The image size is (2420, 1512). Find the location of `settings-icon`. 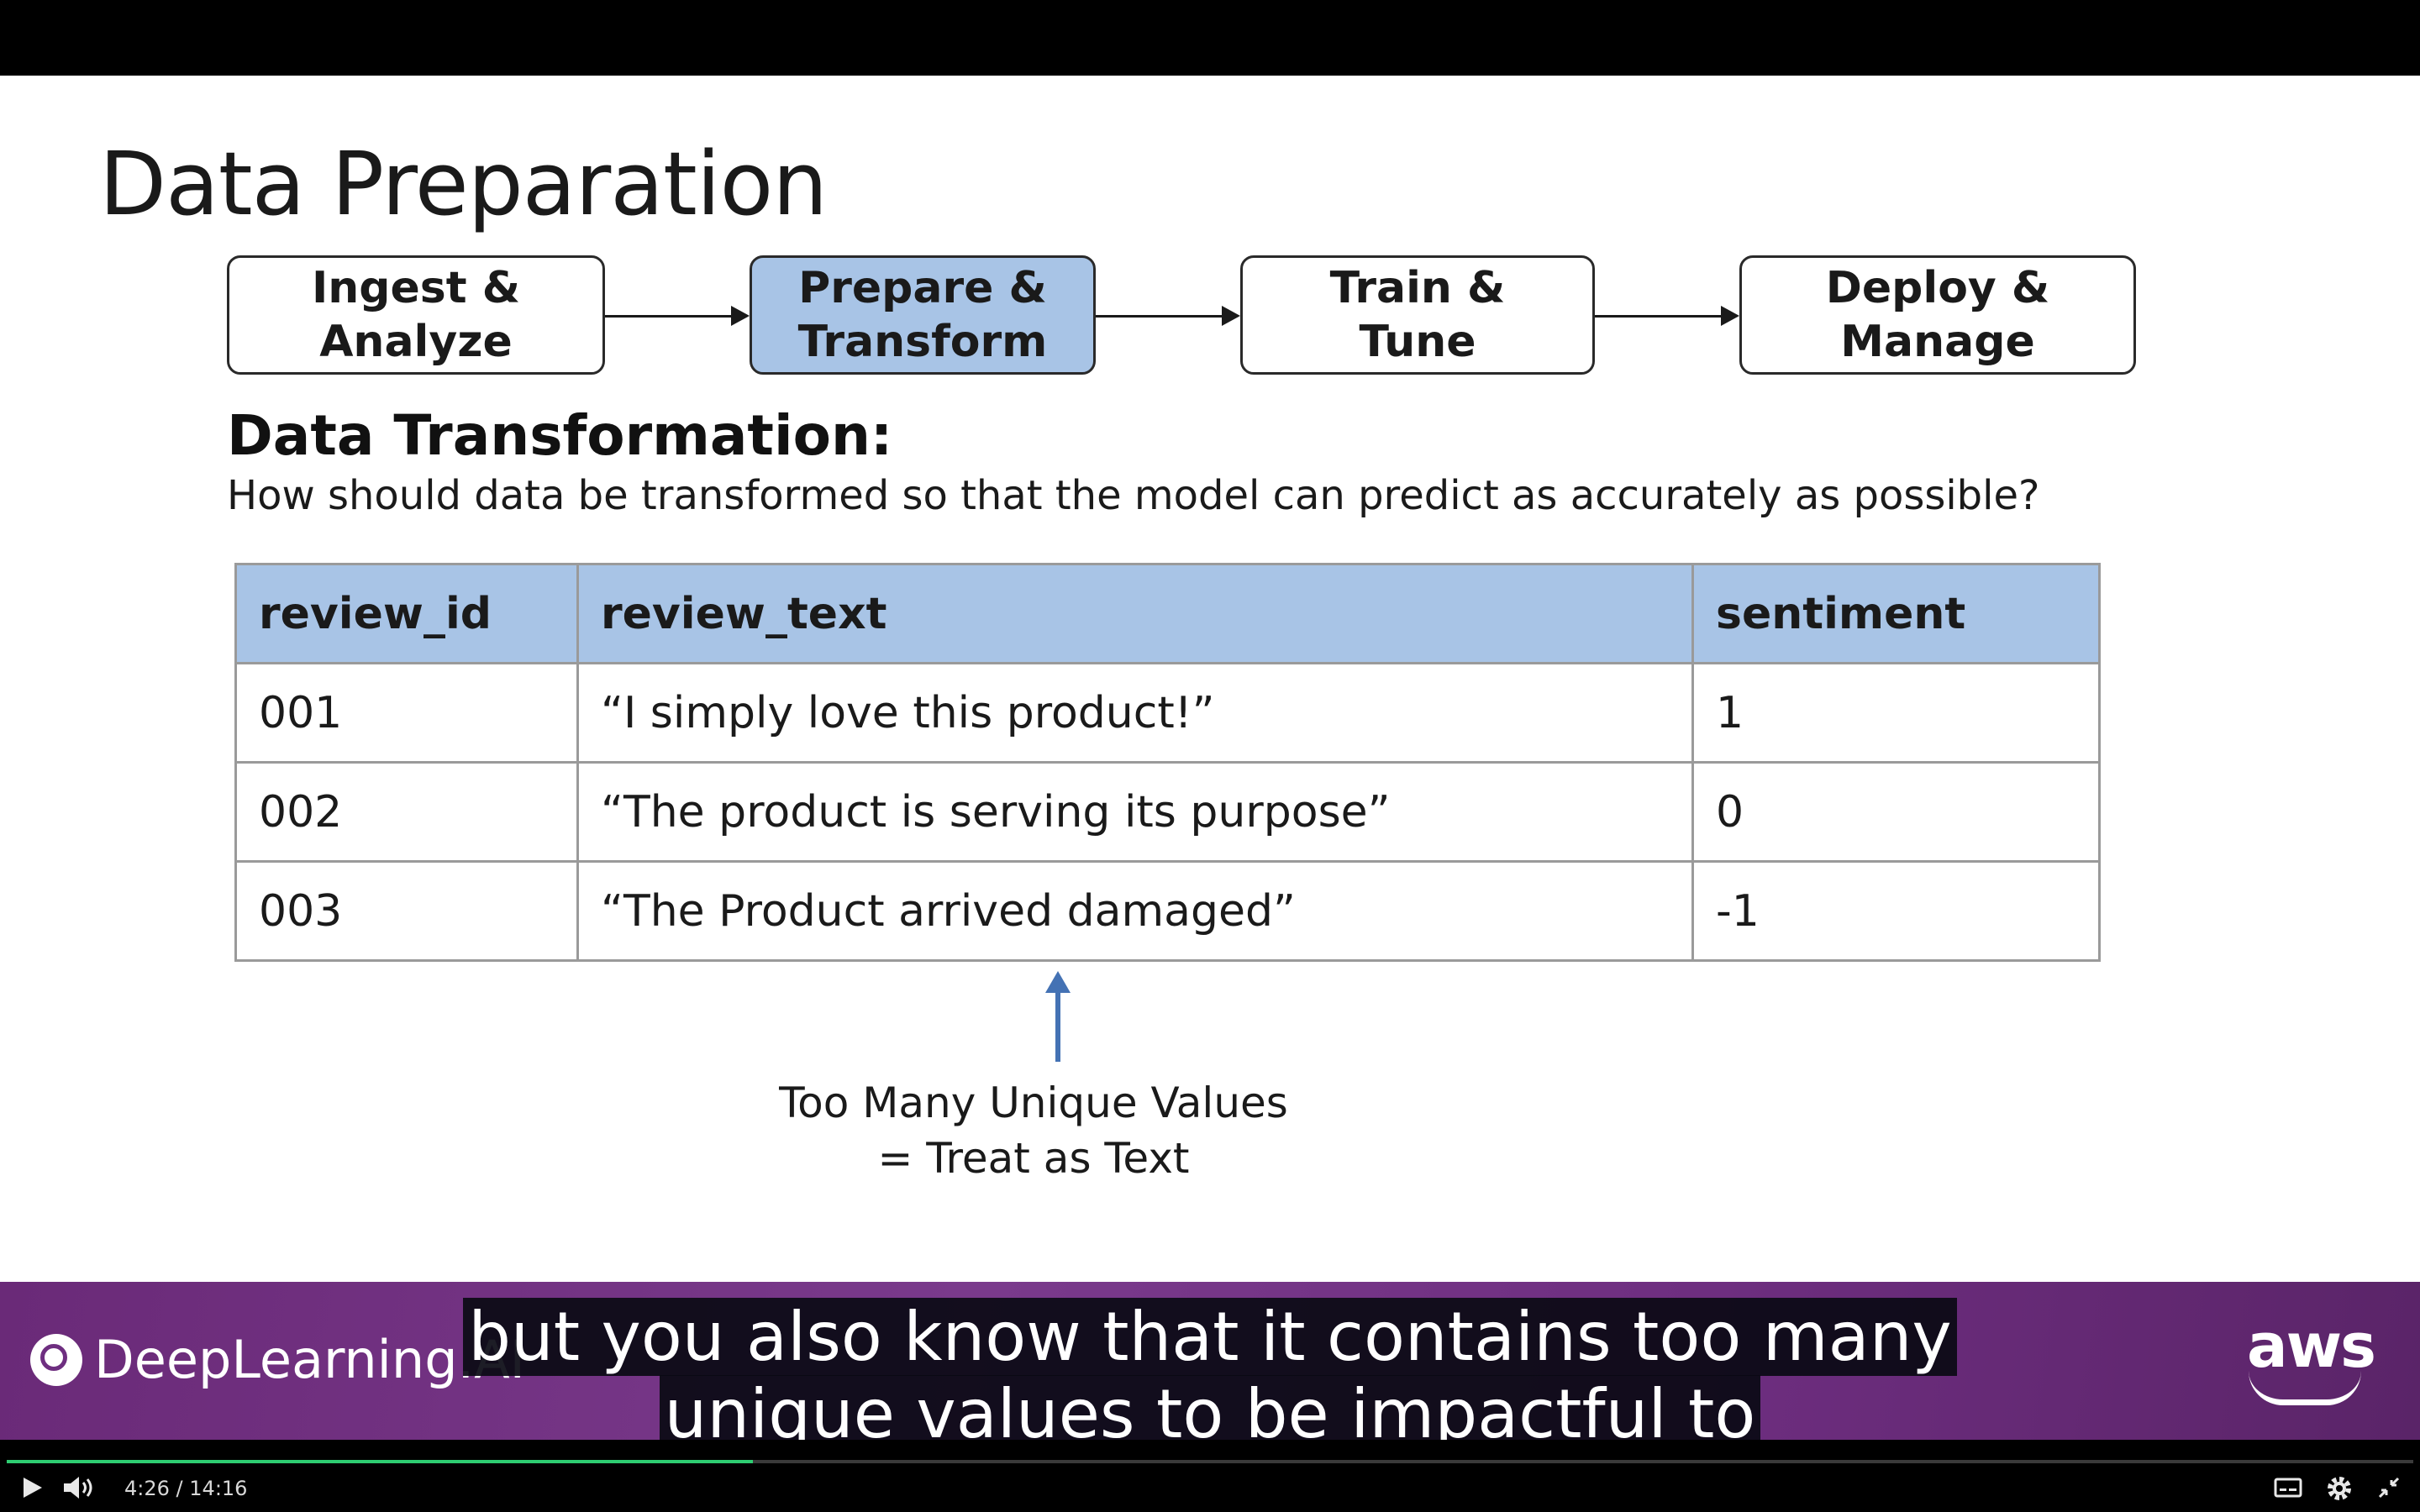

settings-icon is located at coordinates (2339, 1490).